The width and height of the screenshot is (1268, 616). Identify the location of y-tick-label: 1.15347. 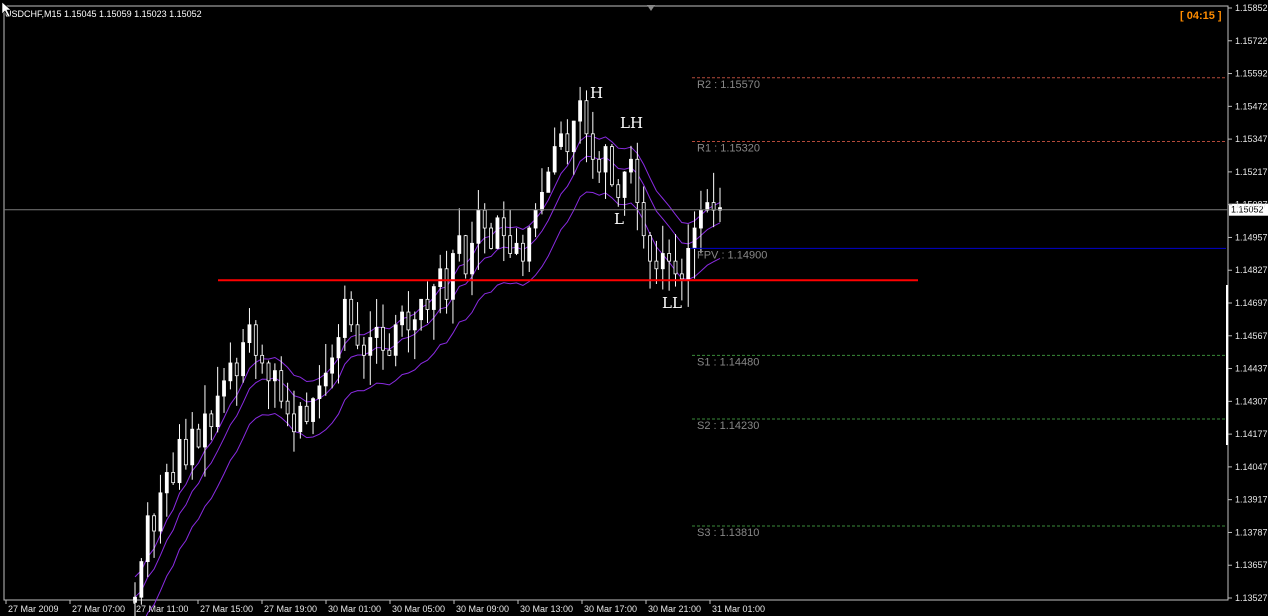
(1251, 139).